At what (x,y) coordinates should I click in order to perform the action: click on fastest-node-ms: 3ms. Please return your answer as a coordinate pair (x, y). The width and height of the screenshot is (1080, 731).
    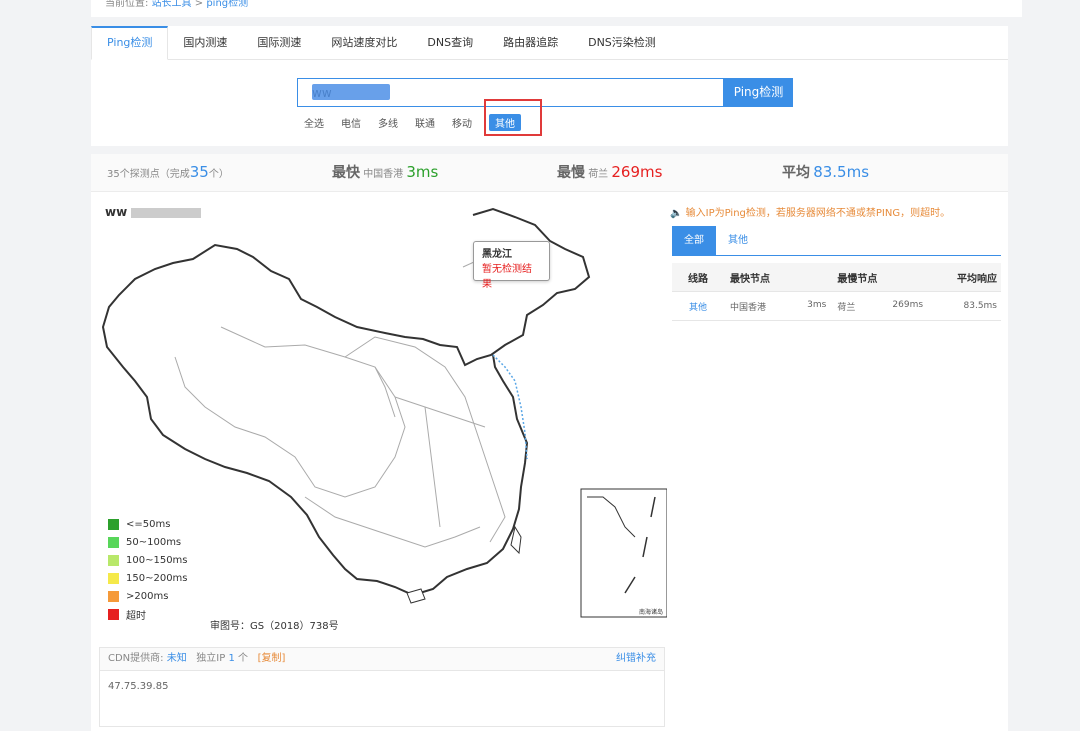
    Looking at the image, I should click on (817, 304).